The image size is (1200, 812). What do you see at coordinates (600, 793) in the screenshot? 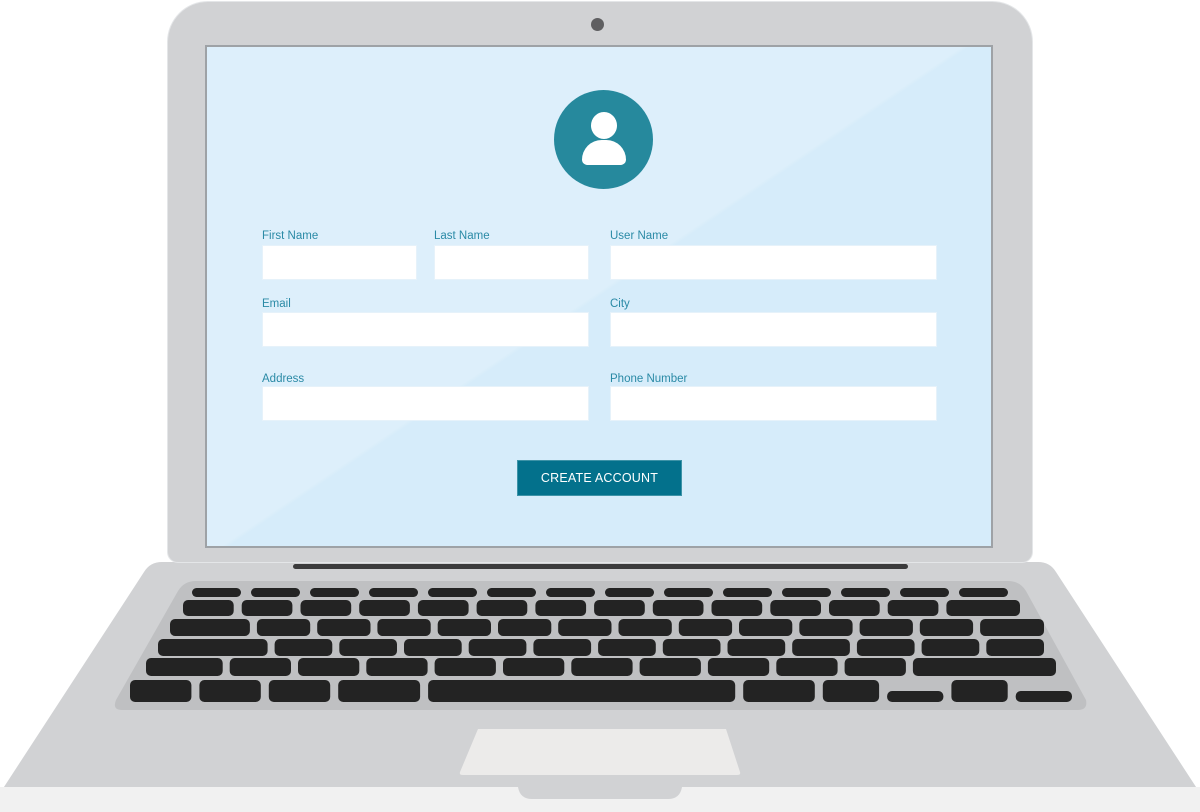
I see `trackpad-notch` at bounding box center [600, 793].